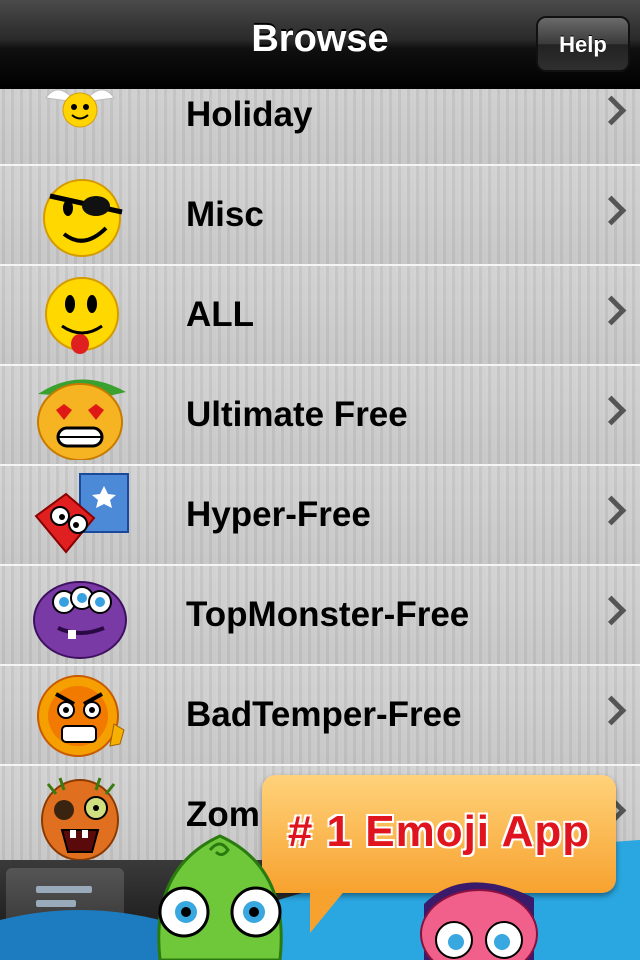 This screenshot has width=640, height=960. Describe the element at coordinates (320, 44) in the screenshot. I see `navigation-bar: Browse Help` at that location.